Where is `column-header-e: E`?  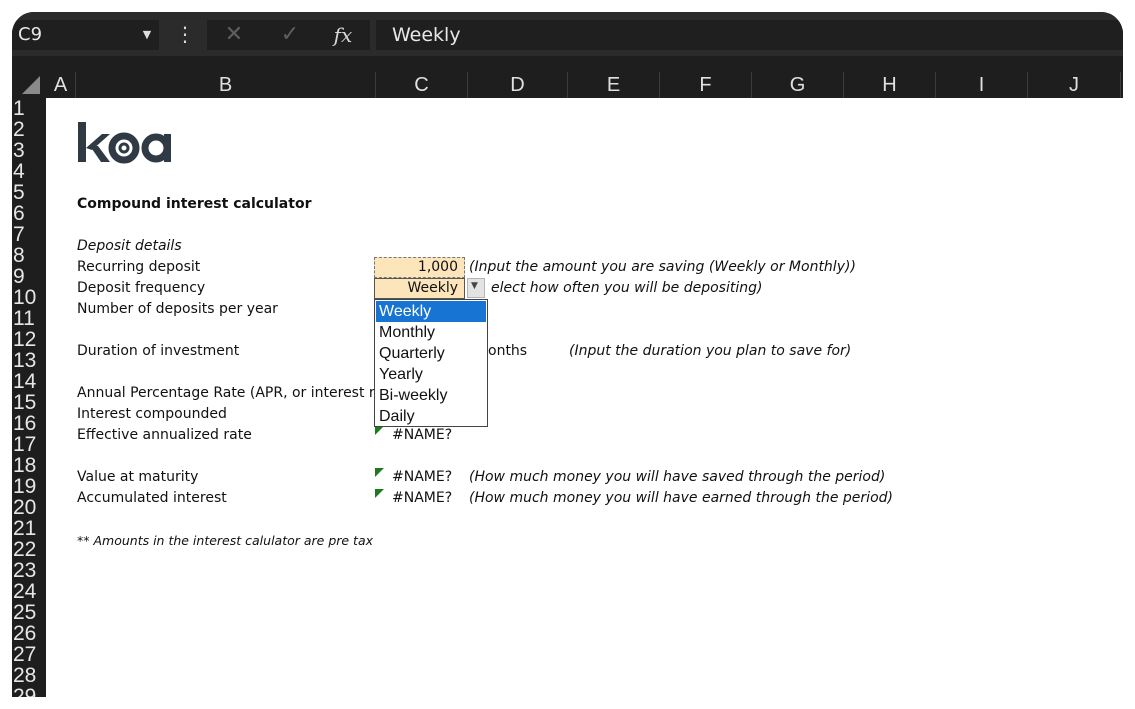 column-header-e: E is located at coordinates (614, 85).